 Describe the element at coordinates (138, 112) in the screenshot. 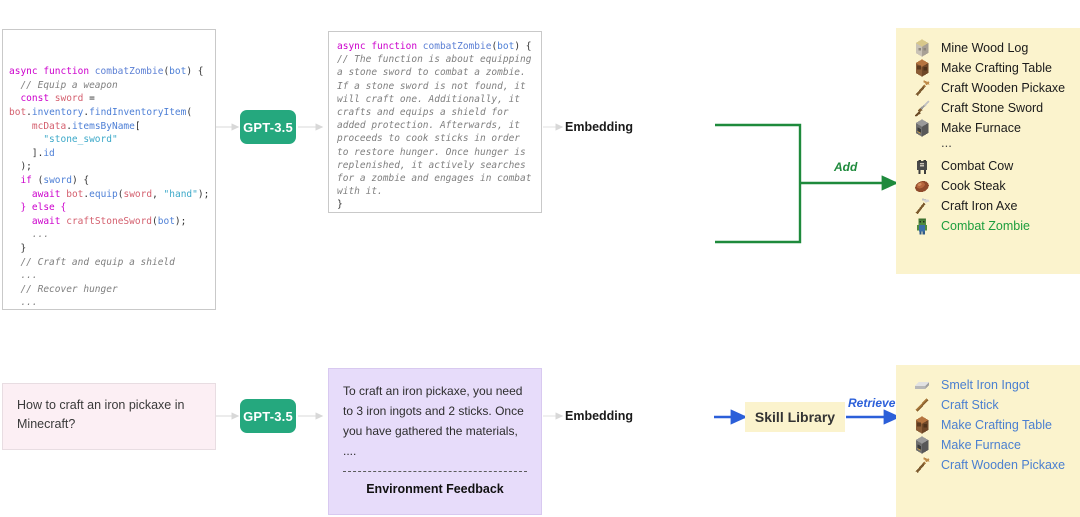

I see `code-token: findInventoryItem` at that location.